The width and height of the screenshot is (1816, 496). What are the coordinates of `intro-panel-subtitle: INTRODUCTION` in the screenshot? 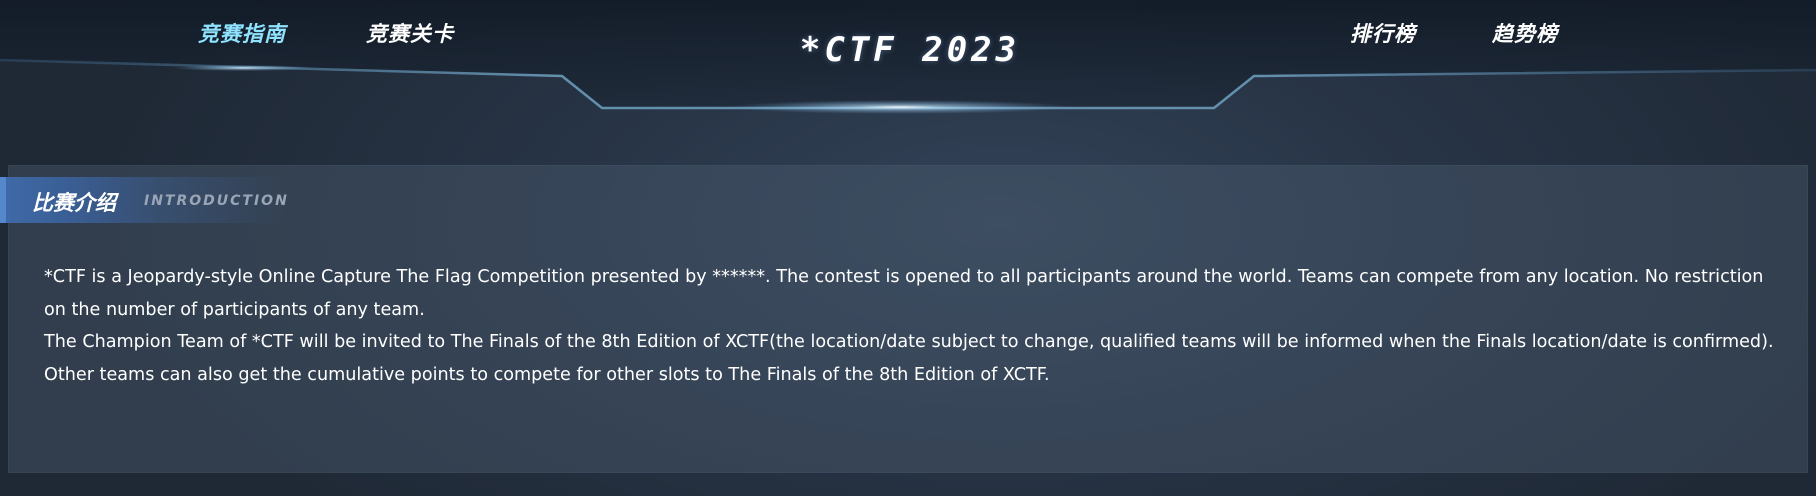 It's located at (216, 201).